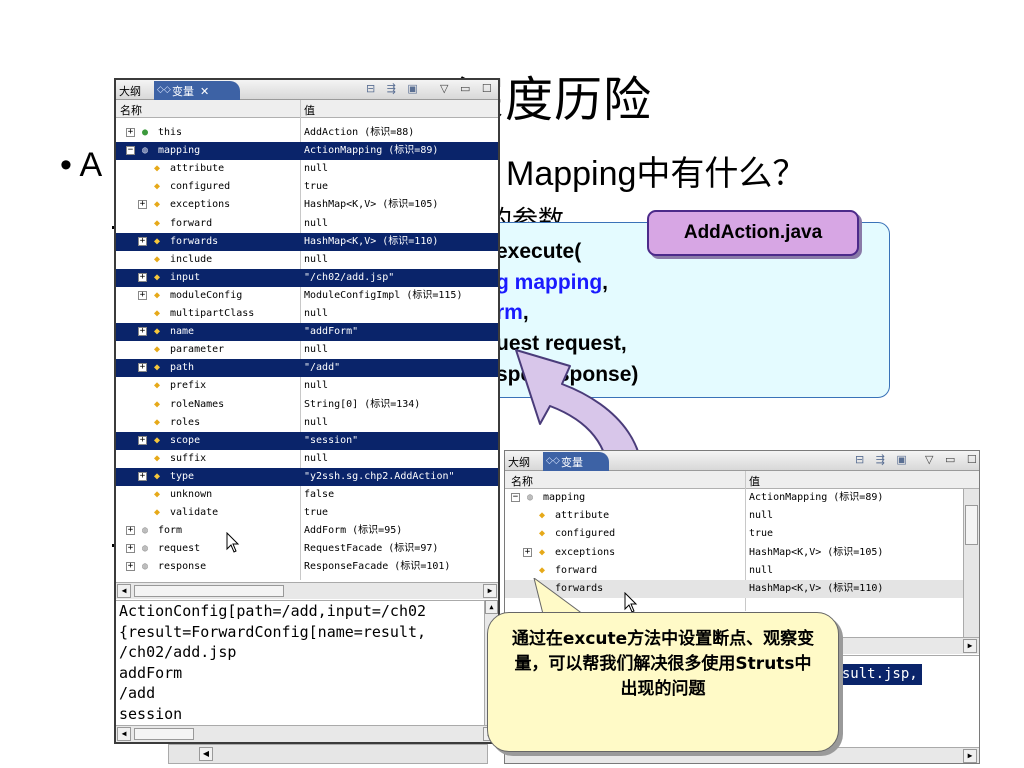 Image resolution: width=1024 pixels, height=768 pixels. What do you see at coordinates (307, 567) in the screenshot?
I see `tree-row-response: + ◍ response ResponseFacade (标识=101)` at bounding box center [307, 567].